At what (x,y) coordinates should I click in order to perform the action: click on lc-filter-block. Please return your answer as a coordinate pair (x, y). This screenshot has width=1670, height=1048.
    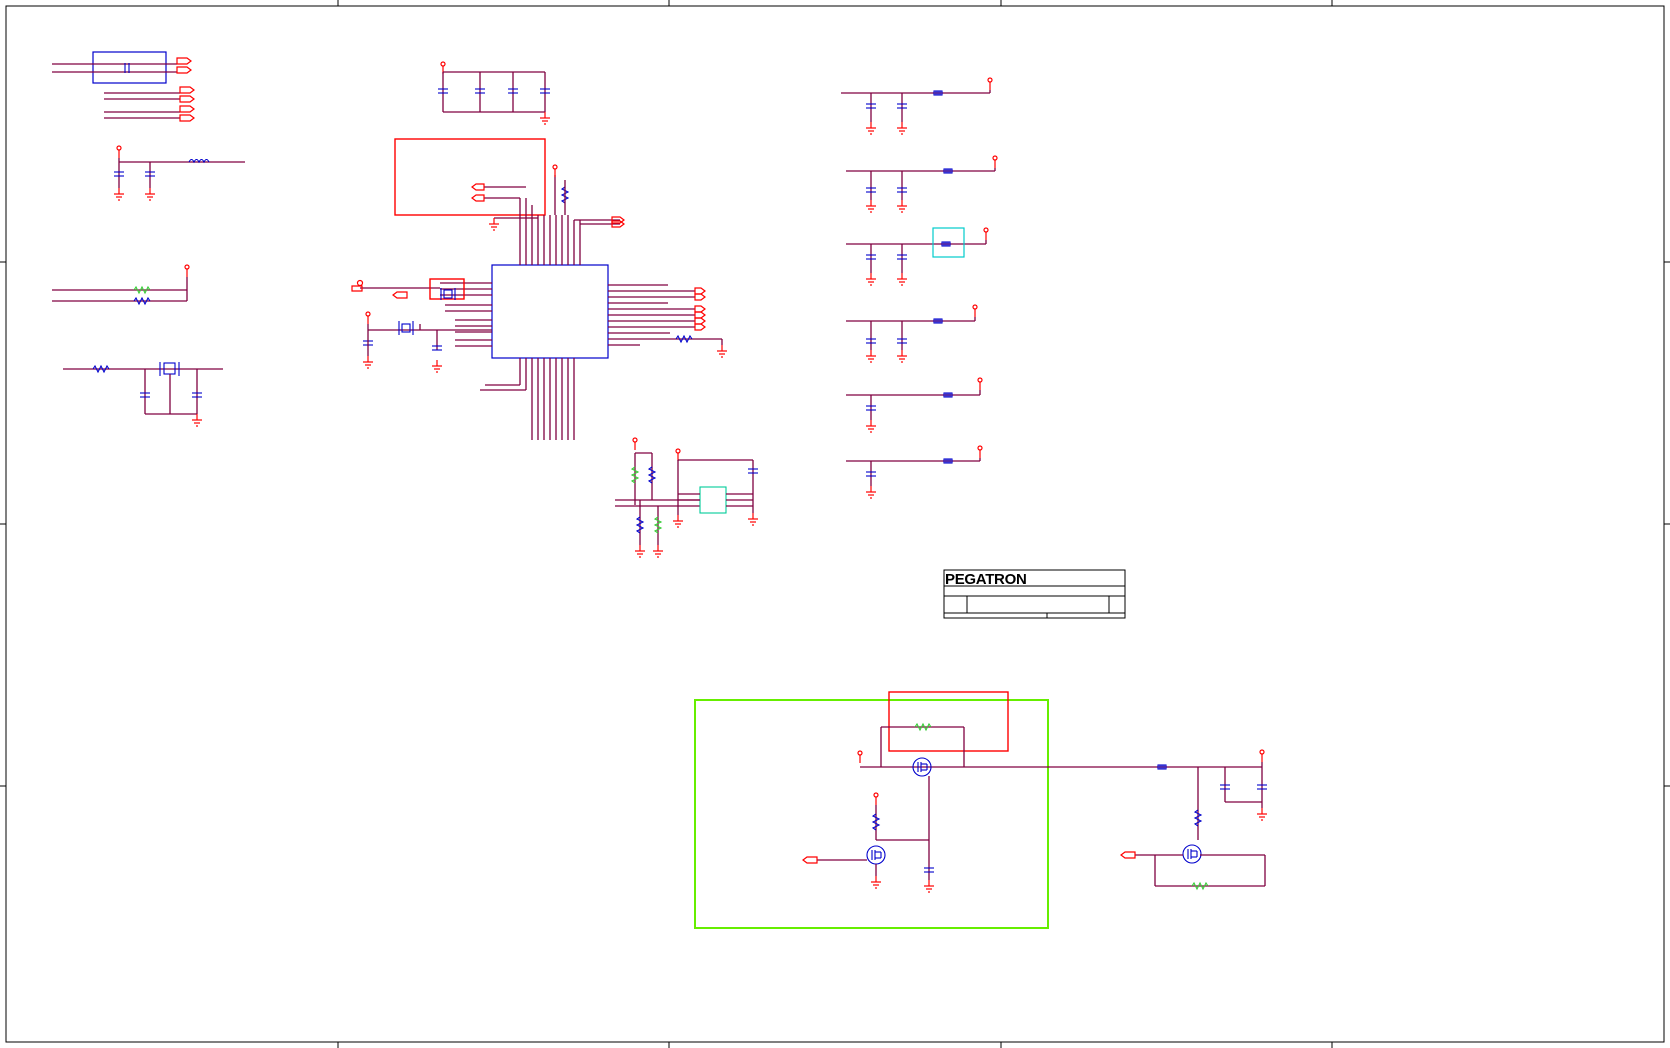
    Looking at the image, I should click on (179, 173).